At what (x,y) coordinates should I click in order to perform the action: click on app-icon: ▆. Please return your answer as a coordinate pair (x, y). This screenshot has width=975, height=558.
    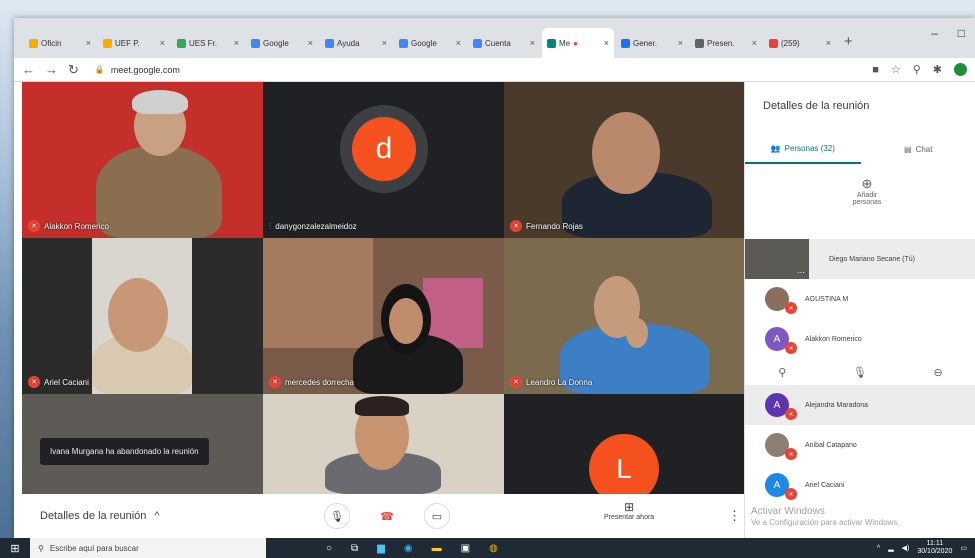
    Looking at the image, I should click on (381, 548).